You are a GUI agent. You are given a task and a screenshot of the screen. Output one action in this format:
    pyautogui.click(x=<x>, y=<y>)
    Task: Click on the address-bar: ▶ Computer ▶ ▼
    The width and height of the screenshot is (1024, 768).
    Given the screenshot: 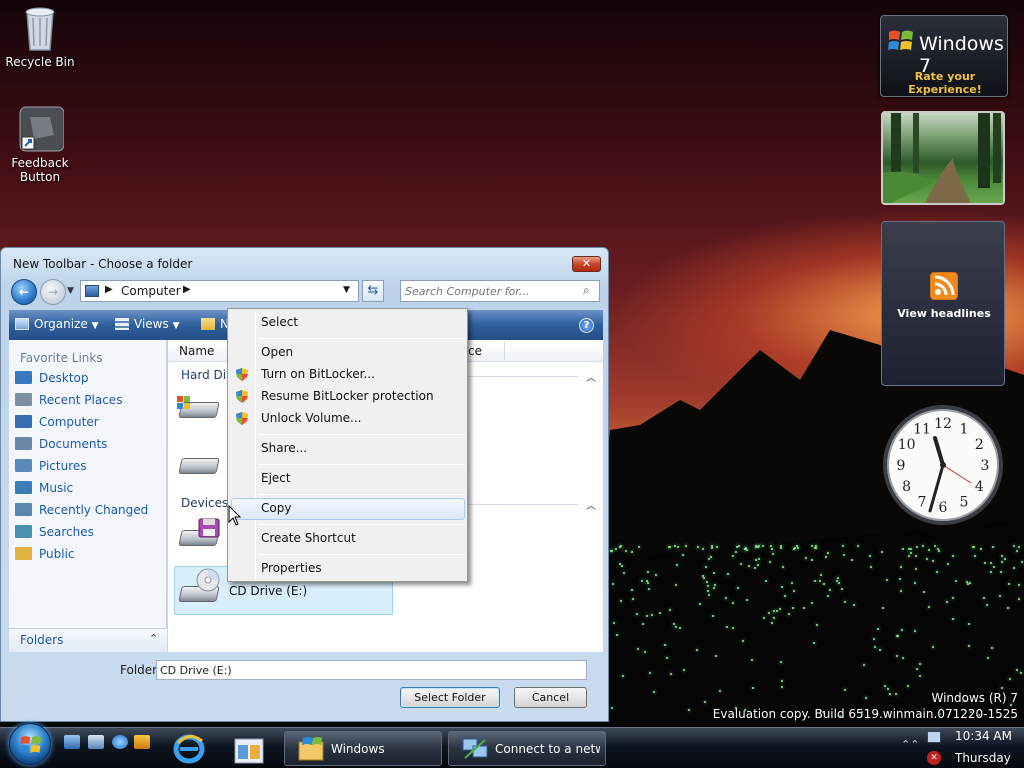 What is the action you would take?
    pyautogui.click(x=219, y=291)
    